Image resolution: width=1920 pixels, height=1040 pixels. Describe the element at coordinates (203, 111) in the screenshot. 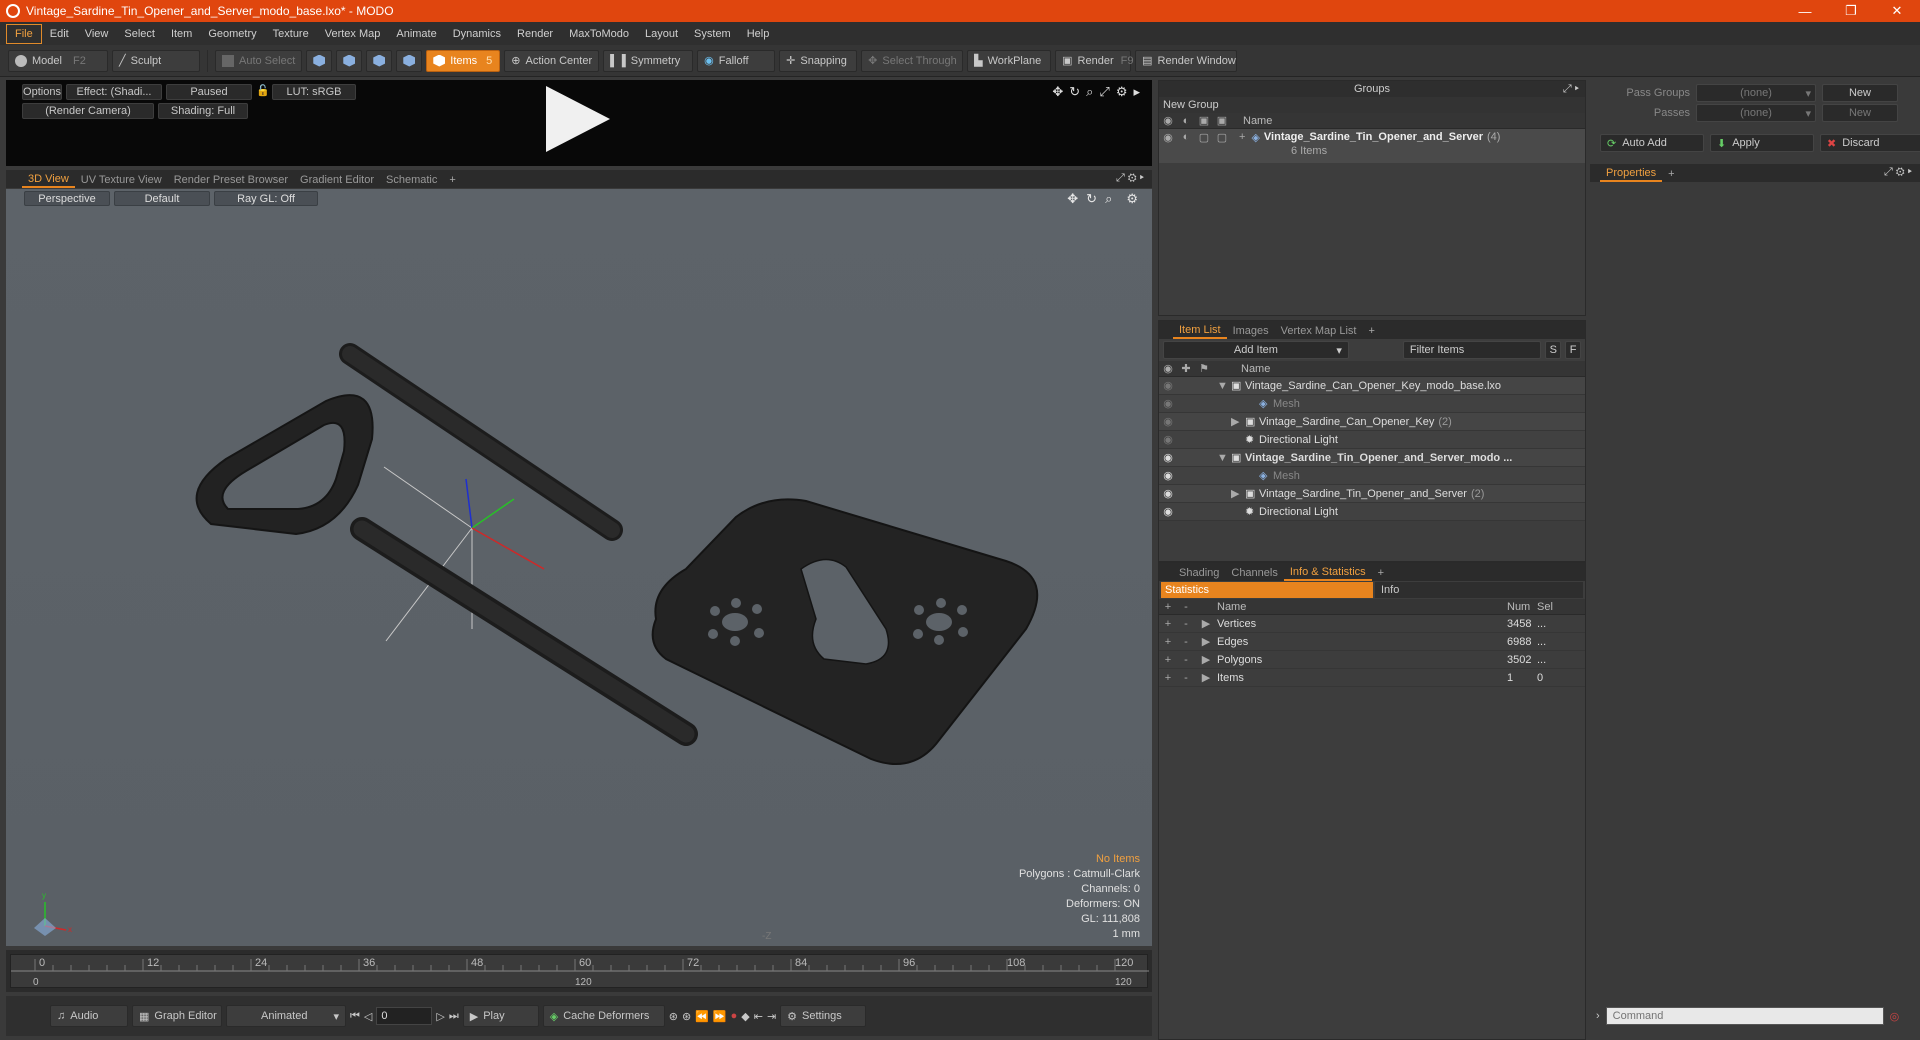

I see `shading-dropdown: Shading: Full` at that location.